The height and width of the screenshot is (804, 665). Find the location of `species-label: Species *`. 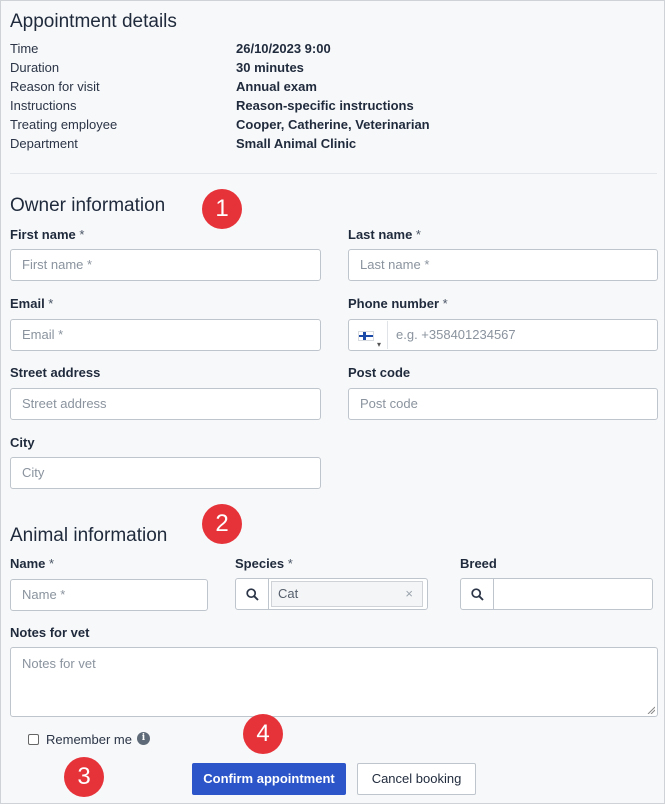

species-label: Species * is located at coordinates (264, 563).